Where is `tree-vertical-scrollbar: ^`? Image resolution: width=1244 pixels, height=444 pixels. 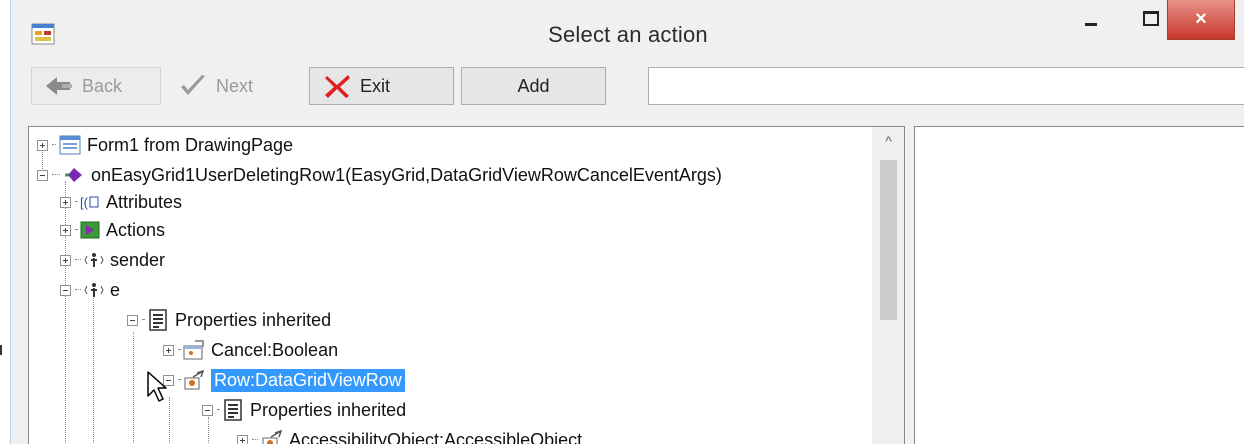 tree-vertical-scrollbar: ^ is located at coordinates (888, 285).